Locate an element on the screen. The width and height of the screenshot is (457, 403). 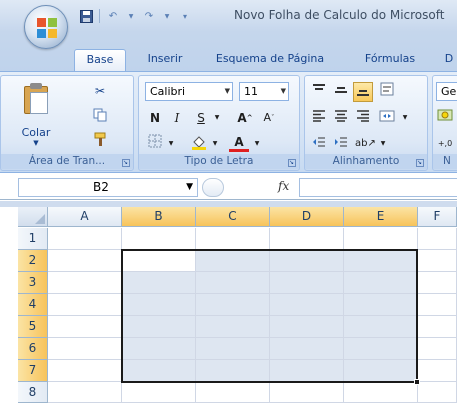
number-format-combo: Ger is located at coordinates (446, 91).